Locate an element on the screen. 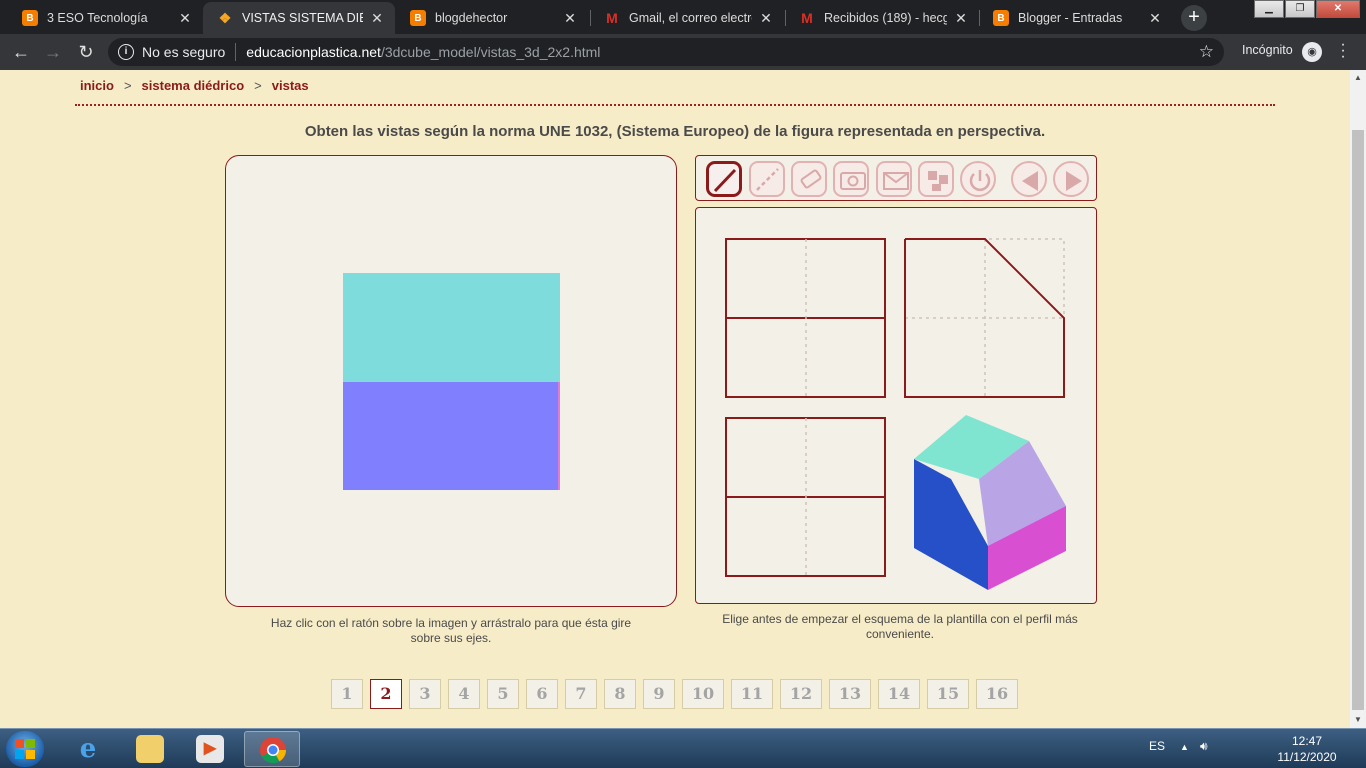  layout-icon is located at coordinates (938, 181).